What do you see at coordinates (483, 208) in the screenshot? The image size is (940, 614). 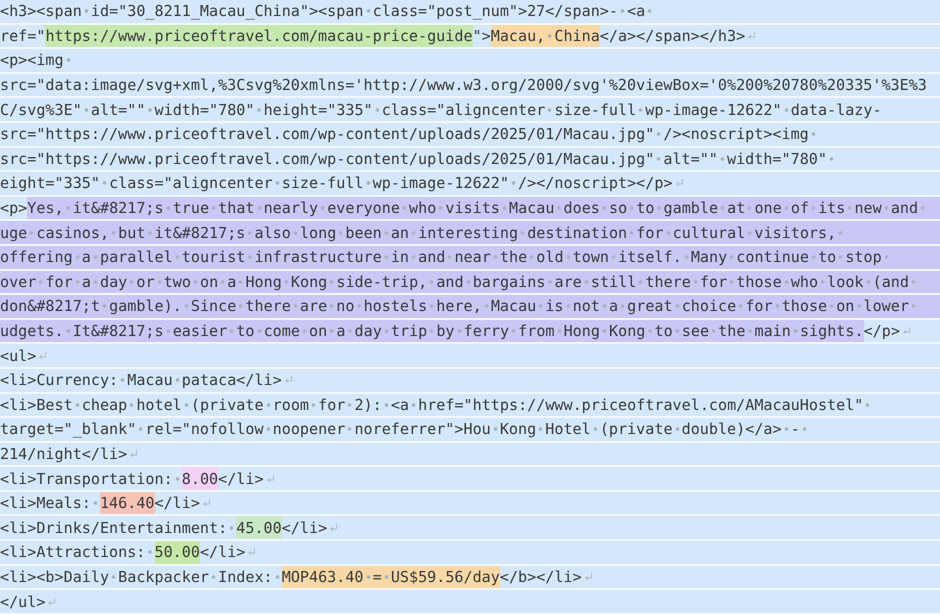 I see `highlighted-text: Yes, it&#8217;s true that nearly everyone who visits Macau does so to gamble at one of its new and` at bounding box center [483, 208].